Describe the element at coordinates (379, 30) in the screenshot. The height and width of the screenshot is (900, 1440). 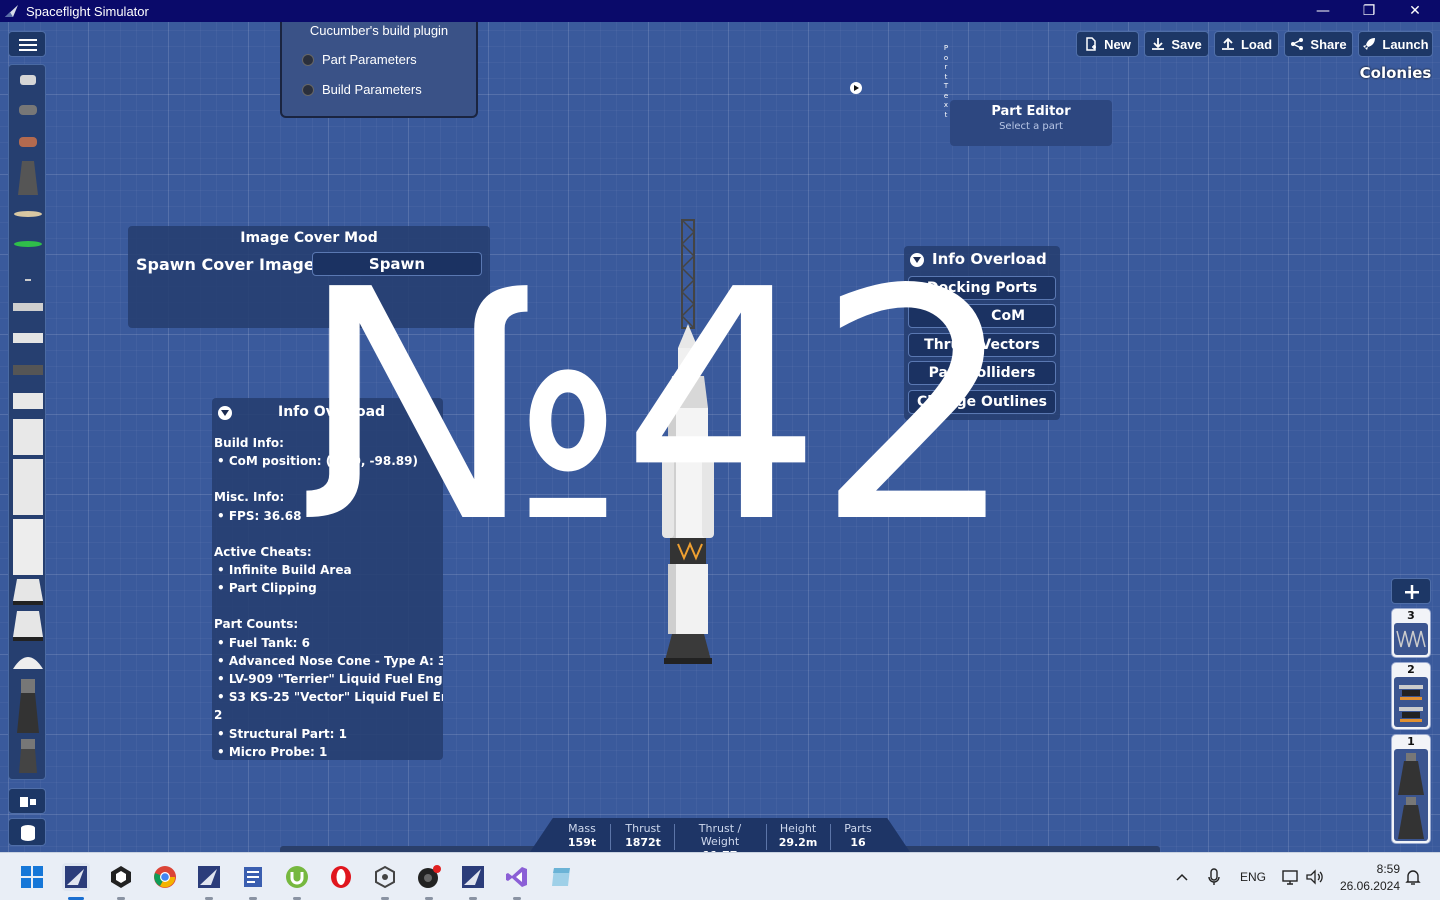
I see `build-plugin-title: Cucumber's build plugin` at that location.